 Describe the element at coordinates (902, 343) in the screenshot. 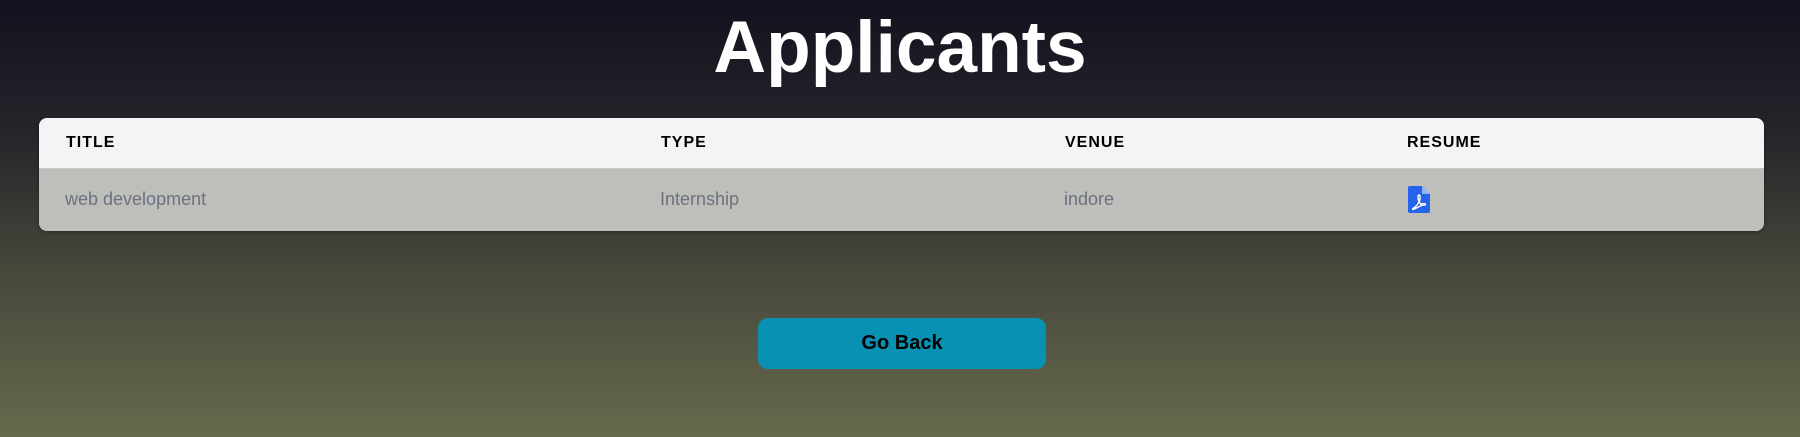

I see `go-back-button: Go Back` at that location.